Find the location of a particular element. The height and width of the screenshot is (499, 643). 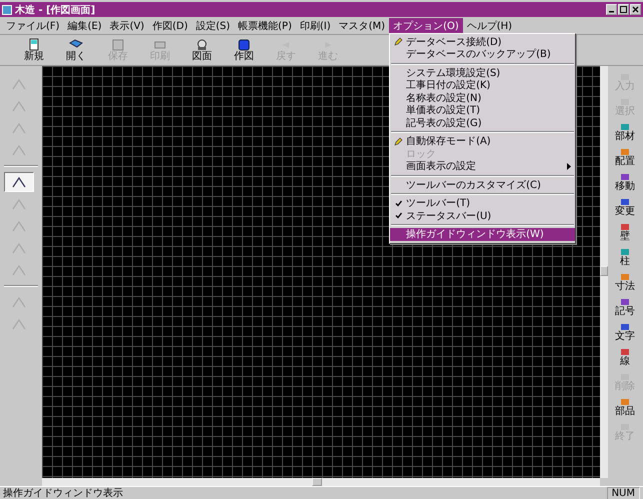

toolbar-button: 図面 is located at coordinates (202, 50).